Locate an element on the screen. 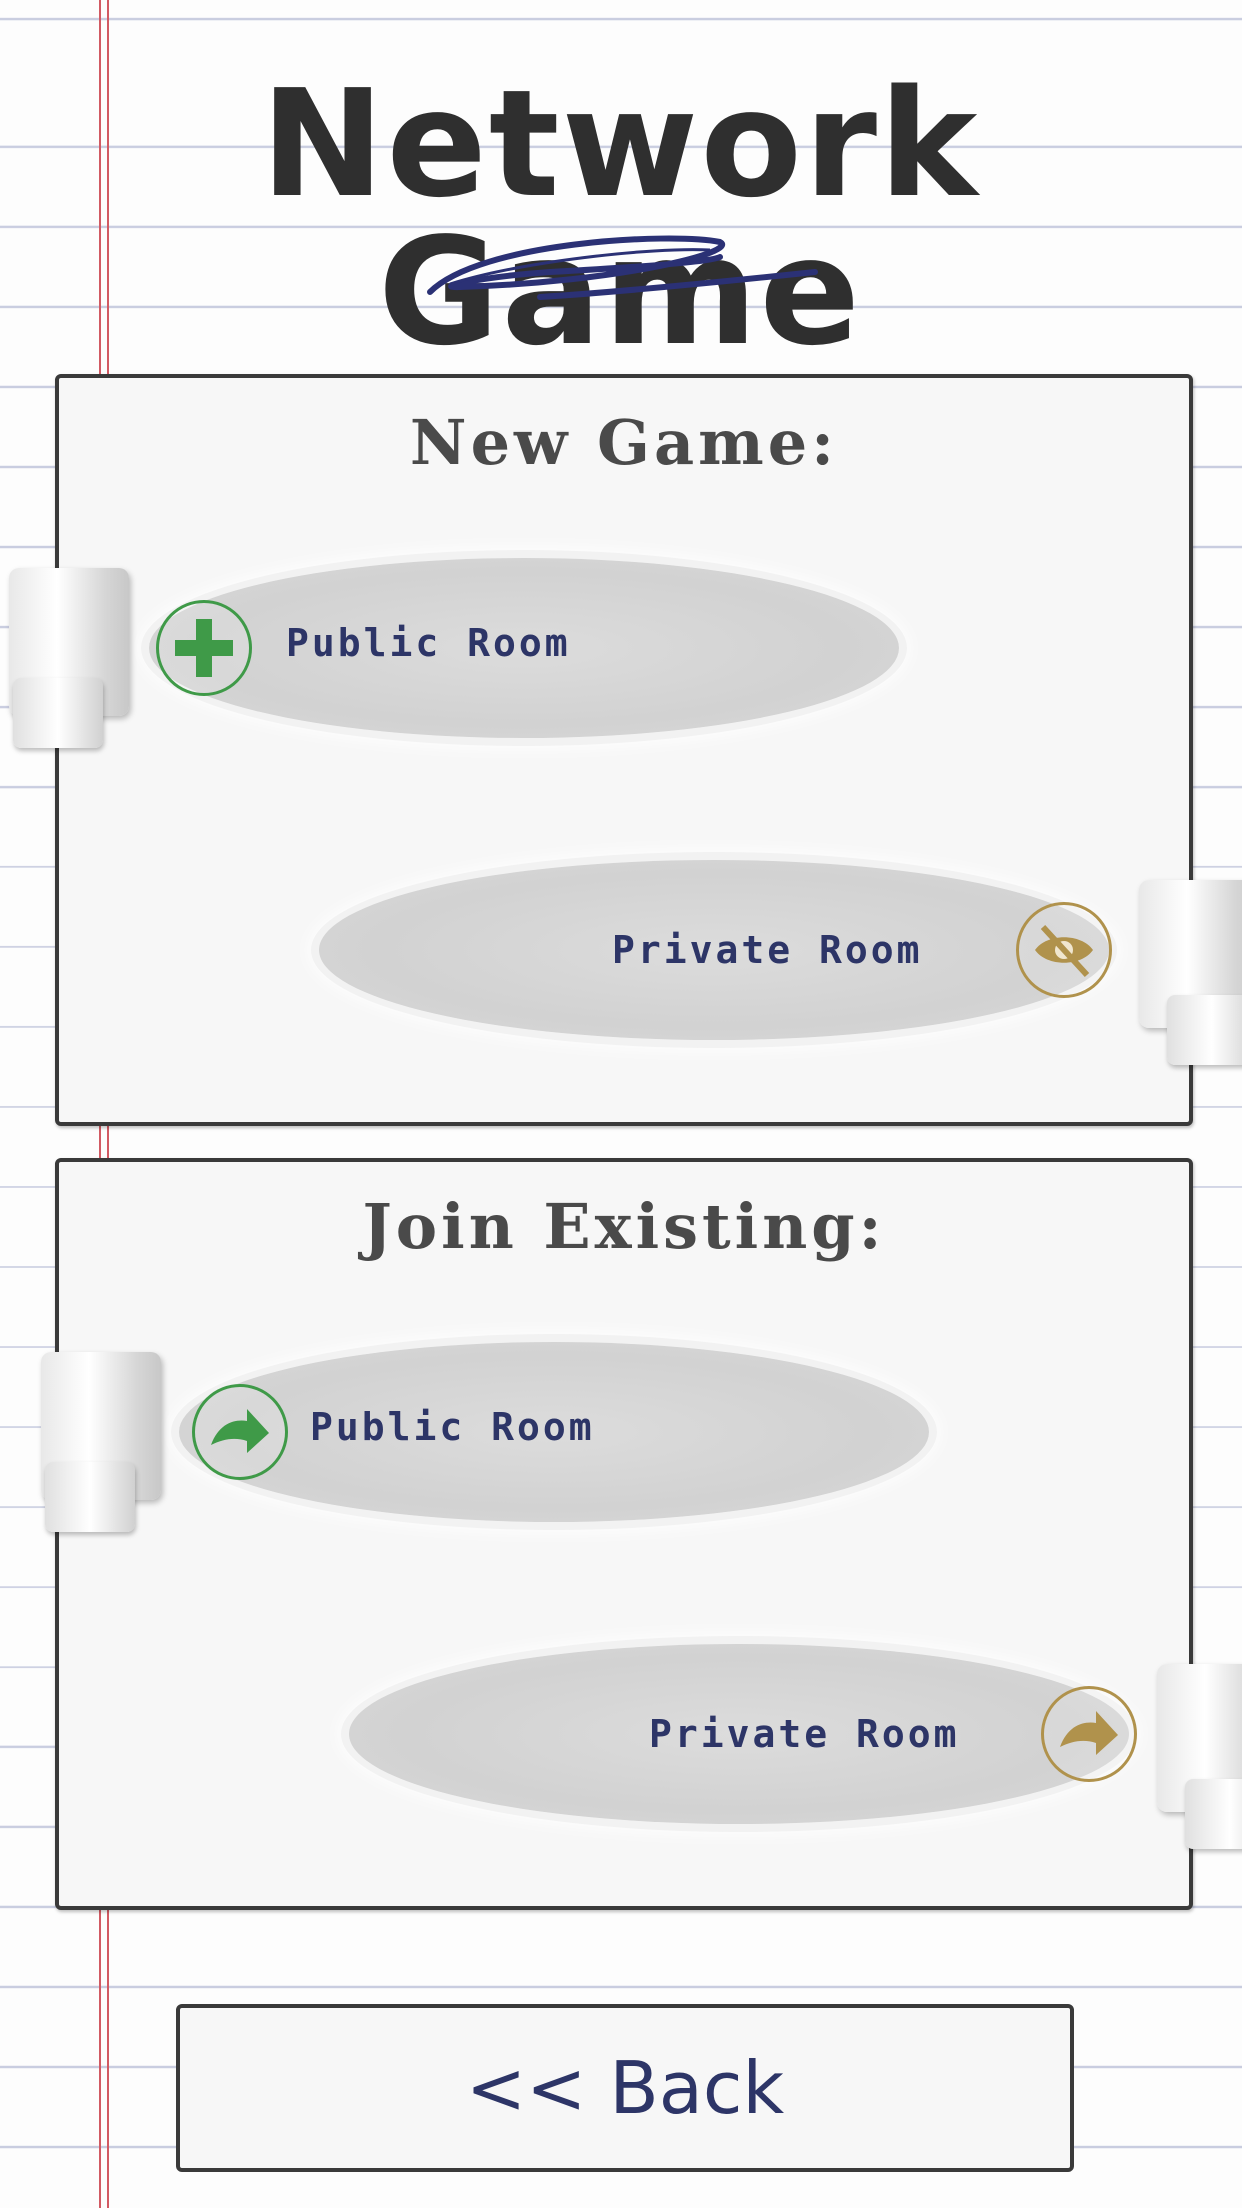  back-button-label: << Back is located at coordinates (625, 2088).